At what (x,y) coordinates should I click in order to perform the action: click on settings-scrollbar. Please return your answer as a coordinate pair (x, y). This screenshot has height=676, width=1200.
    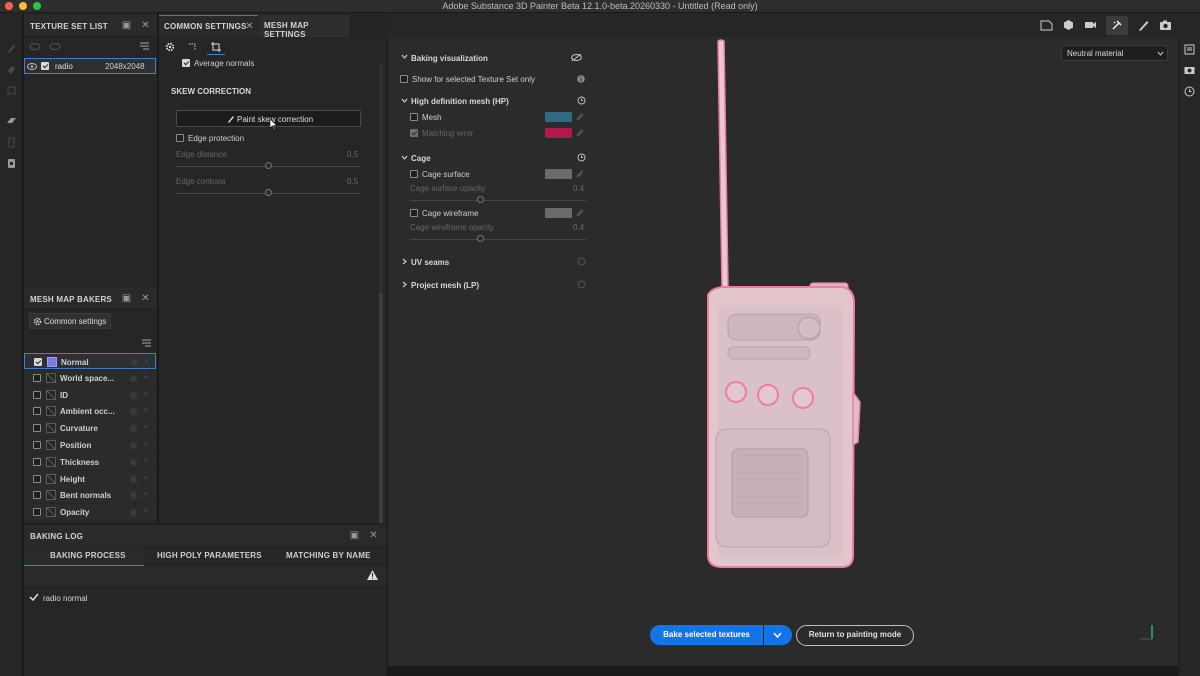
    Looking at the image, I should click on (381, 293).